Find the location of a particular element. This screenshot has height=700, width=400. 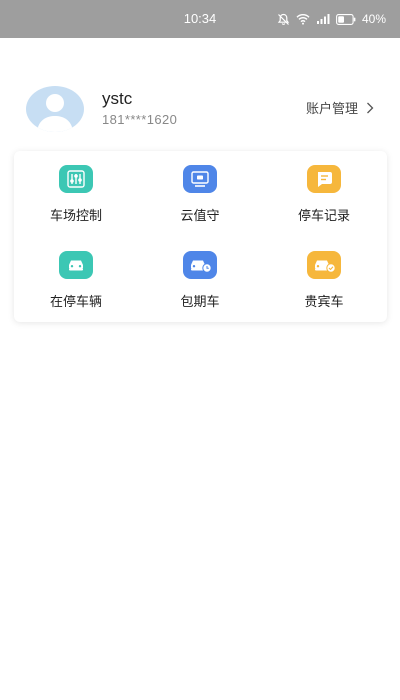

menu-label: 车场控制 is located at coordinates (75, 216).